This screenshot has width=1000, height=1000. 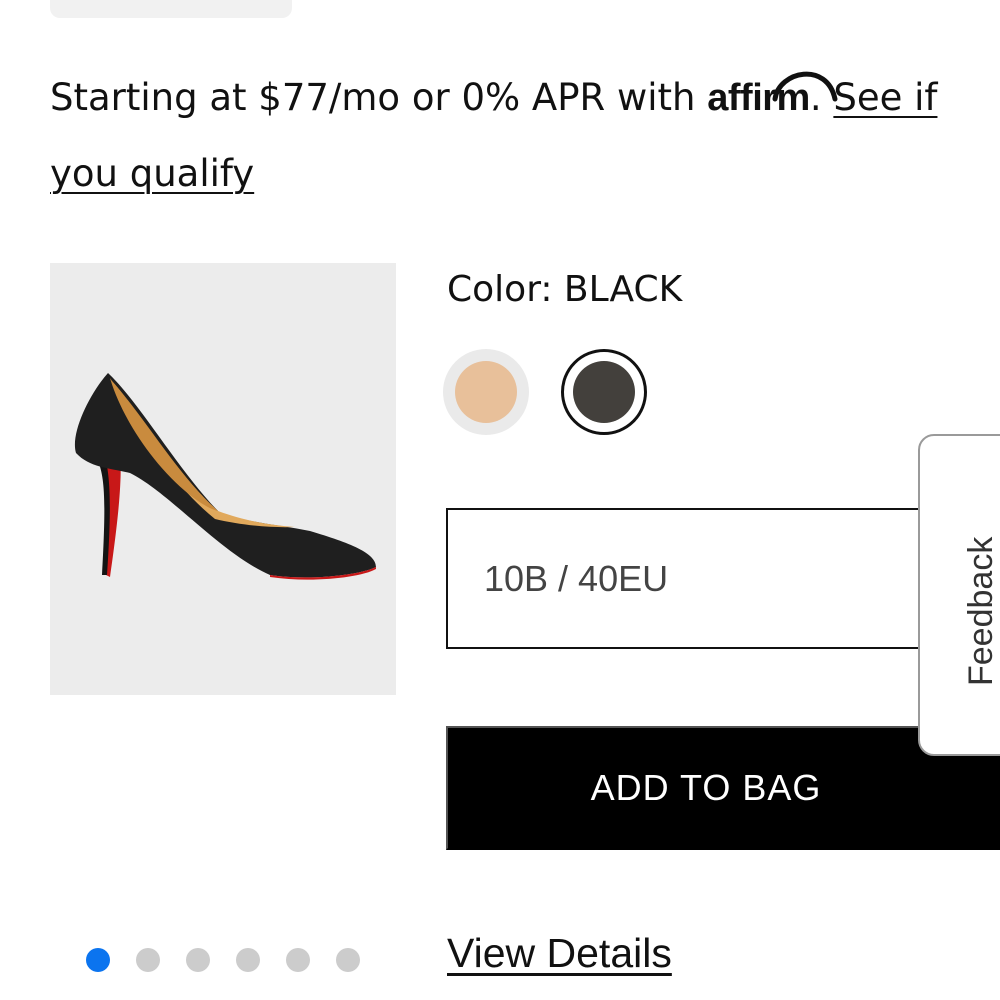 I want to click on size-select-value: 10B / 40EU, so click(x=576, y=578).